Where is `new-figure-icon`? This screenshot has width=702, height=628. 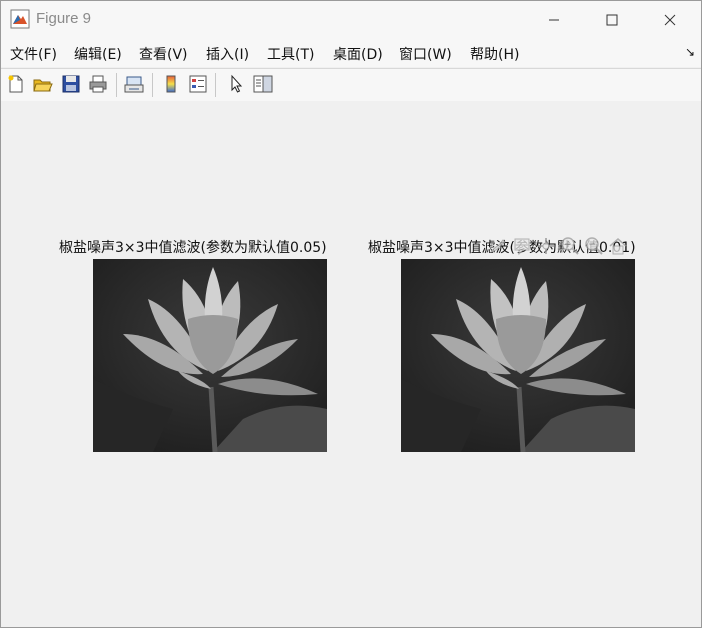 new-figure-icon is located at coordinates (16, 84).